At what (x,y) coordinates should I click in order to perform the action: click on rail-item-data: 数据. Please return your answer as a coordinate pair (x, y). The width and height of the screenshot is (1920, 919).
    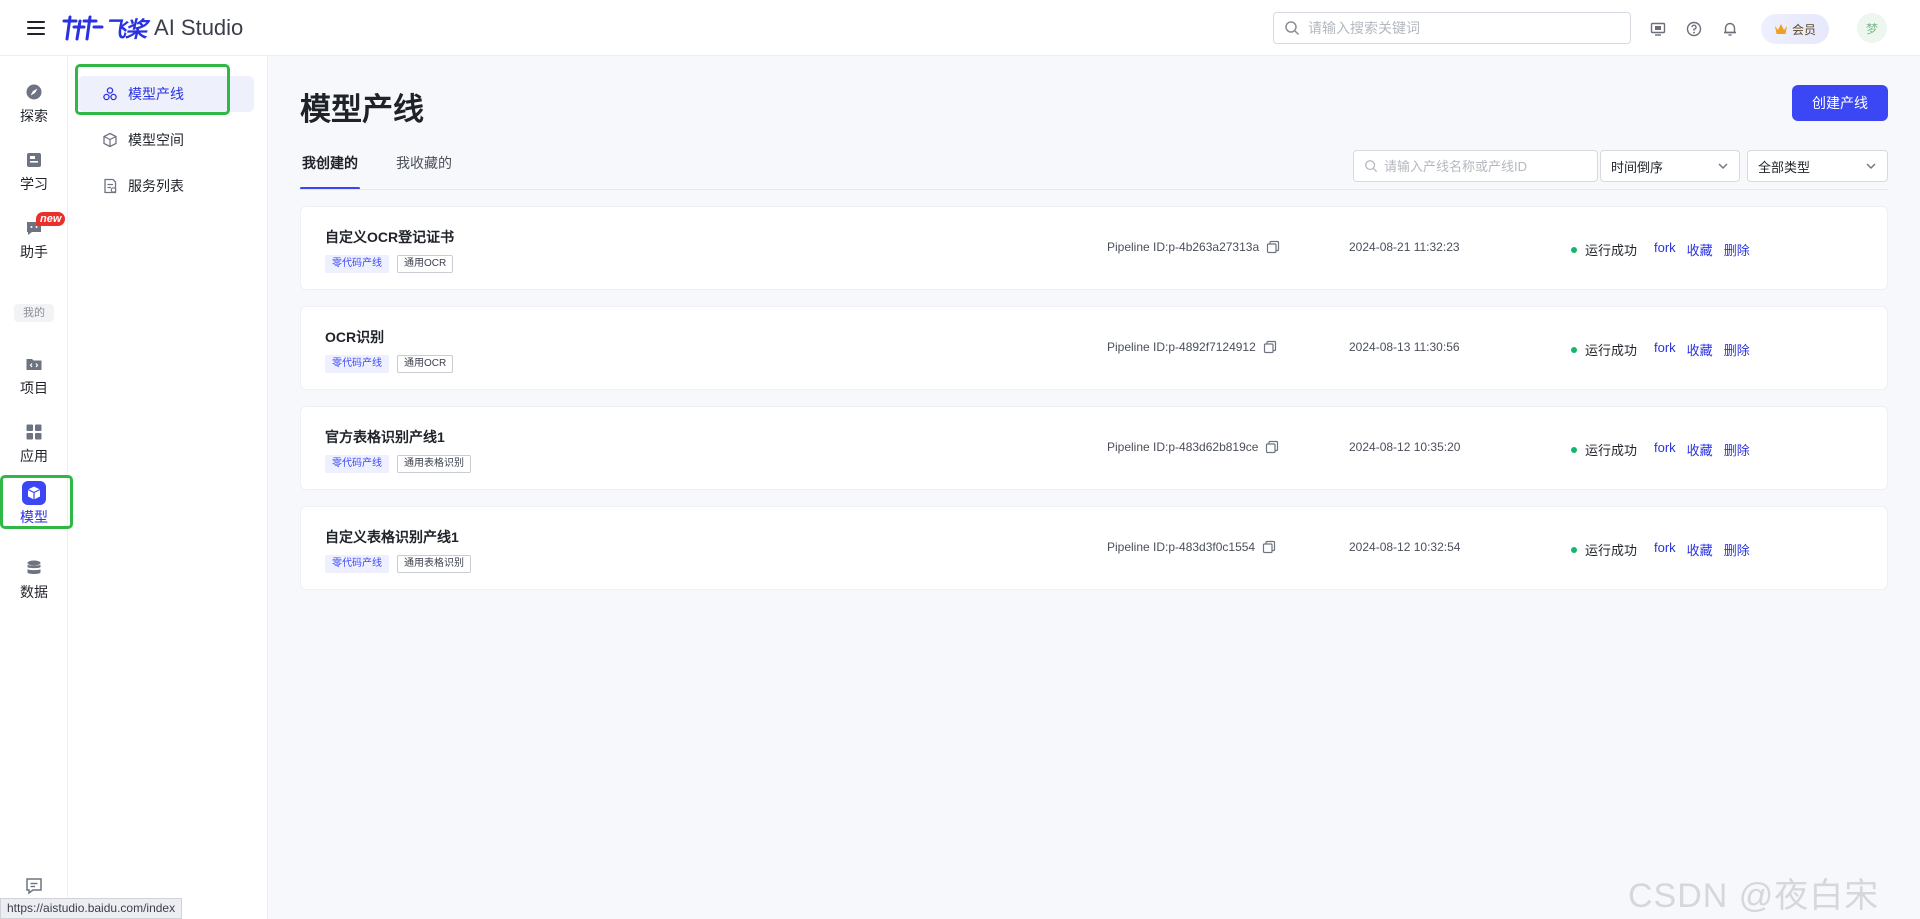
    Looking at the image, I should click on (34, 580).